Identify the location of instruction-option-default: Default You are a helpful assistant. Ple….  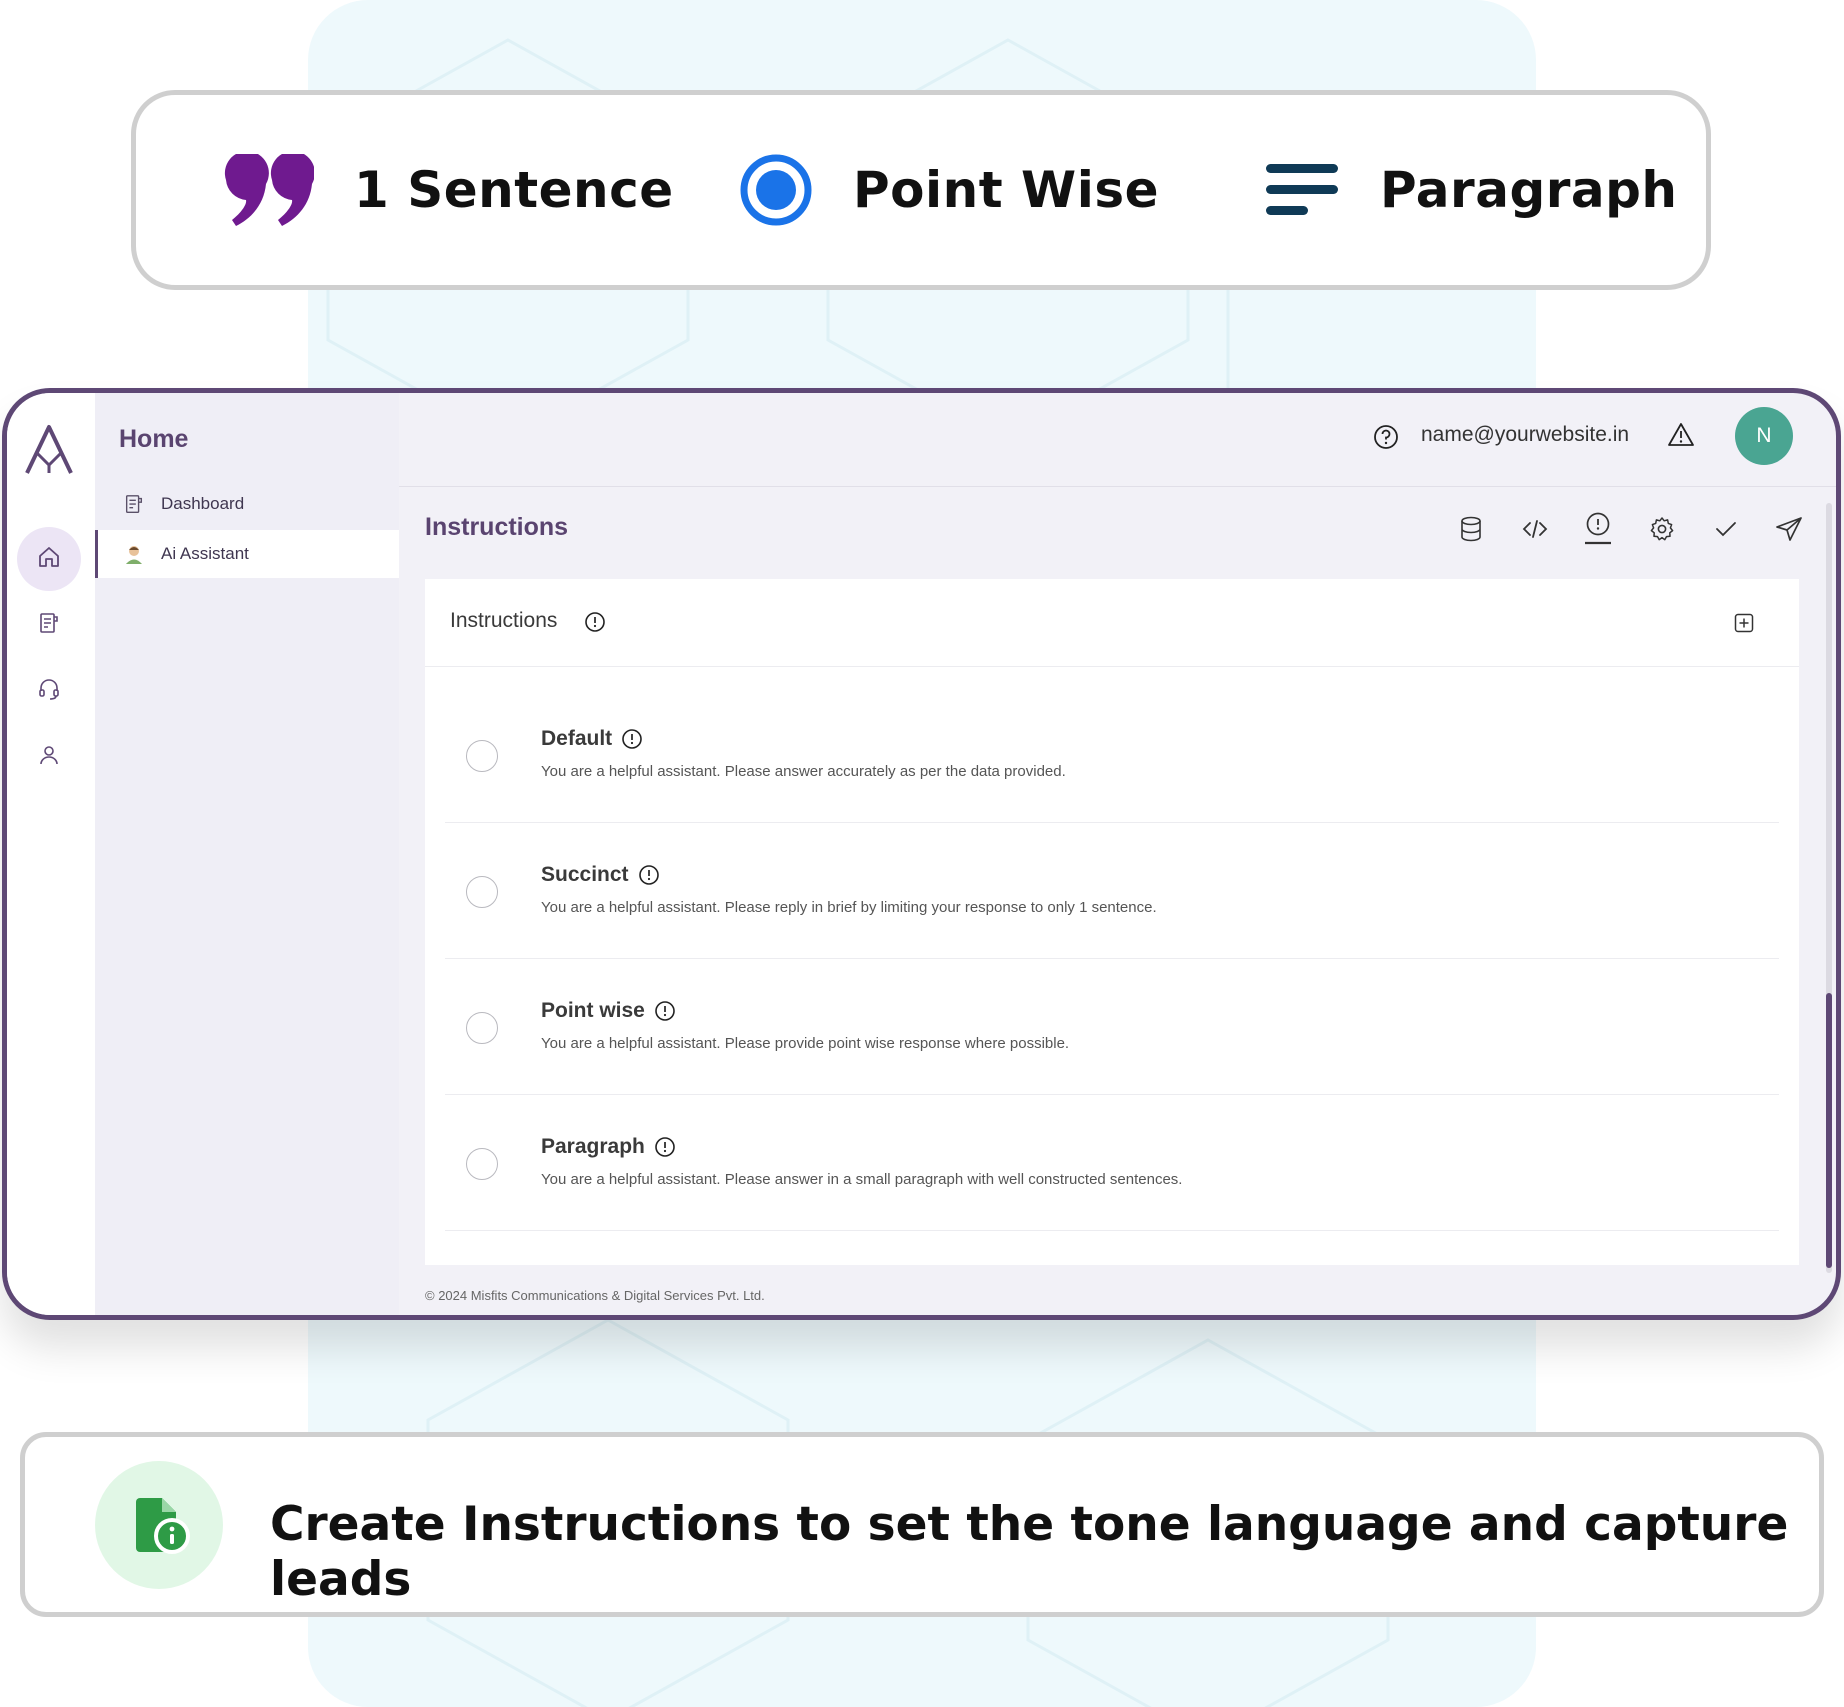
(1112, 755).